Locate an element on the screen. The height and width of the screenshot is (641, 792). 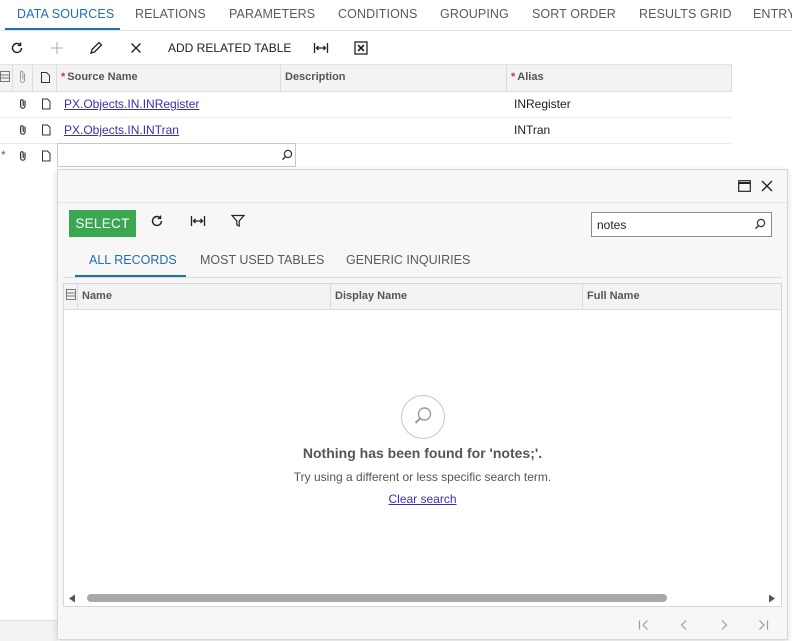
tab-most-used-tables: MOST USED TABLES is located at coordinates (262, 260).